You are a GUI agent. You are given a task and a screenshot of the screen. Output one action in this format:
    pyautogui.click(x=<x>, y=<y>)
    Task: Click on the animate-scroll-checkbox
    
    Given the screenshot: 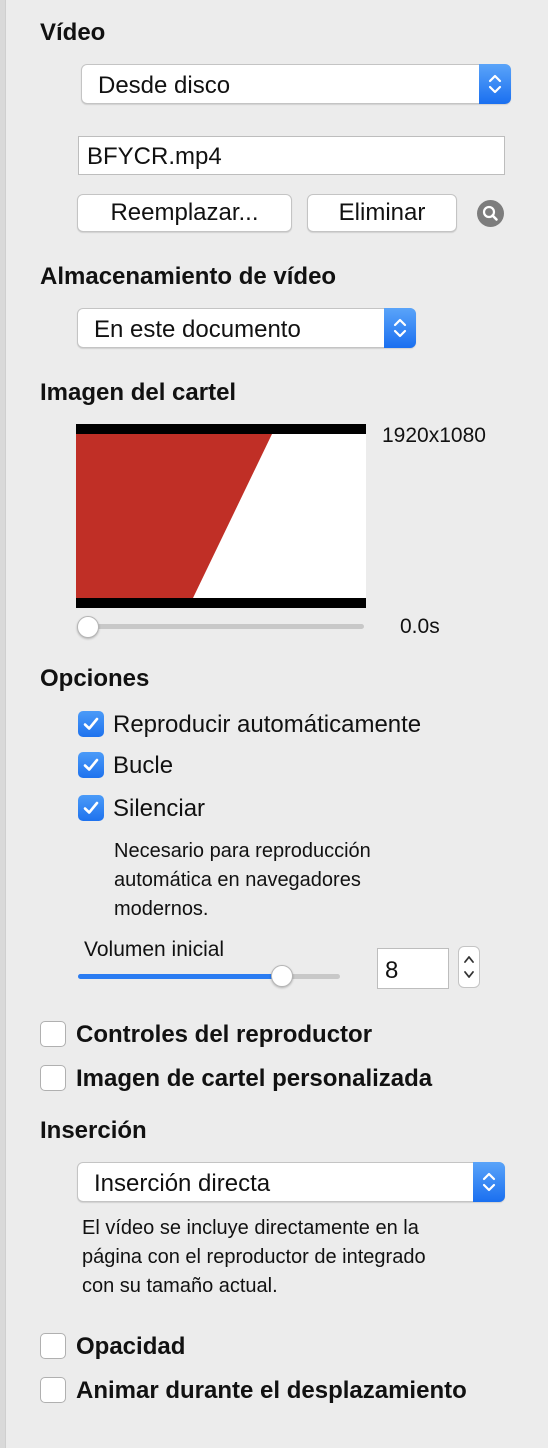 What is the action you would take?
    pyautogui.click(x=53, y=1390)
    